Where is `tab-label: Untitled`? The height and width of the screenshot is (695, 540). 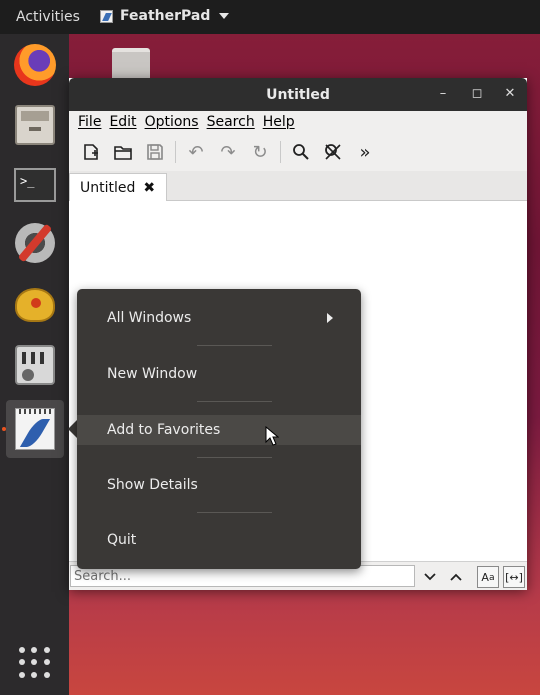 tab-label: Untitled is located at coordinates (108, 188).